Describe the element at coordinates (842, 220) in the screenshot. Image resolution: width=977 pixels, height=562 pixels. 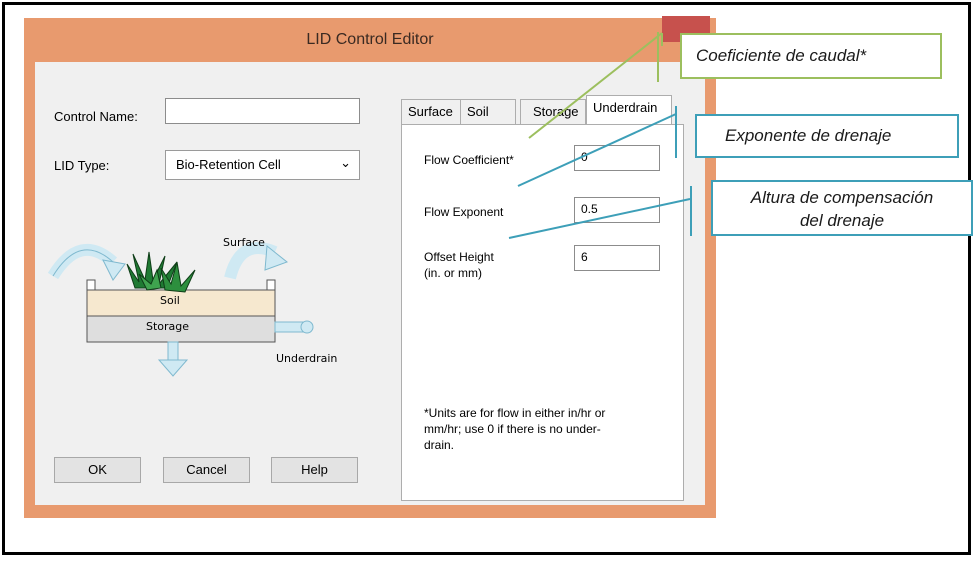
I see `callout-altura-text-line-2: del drenaje` at that location.